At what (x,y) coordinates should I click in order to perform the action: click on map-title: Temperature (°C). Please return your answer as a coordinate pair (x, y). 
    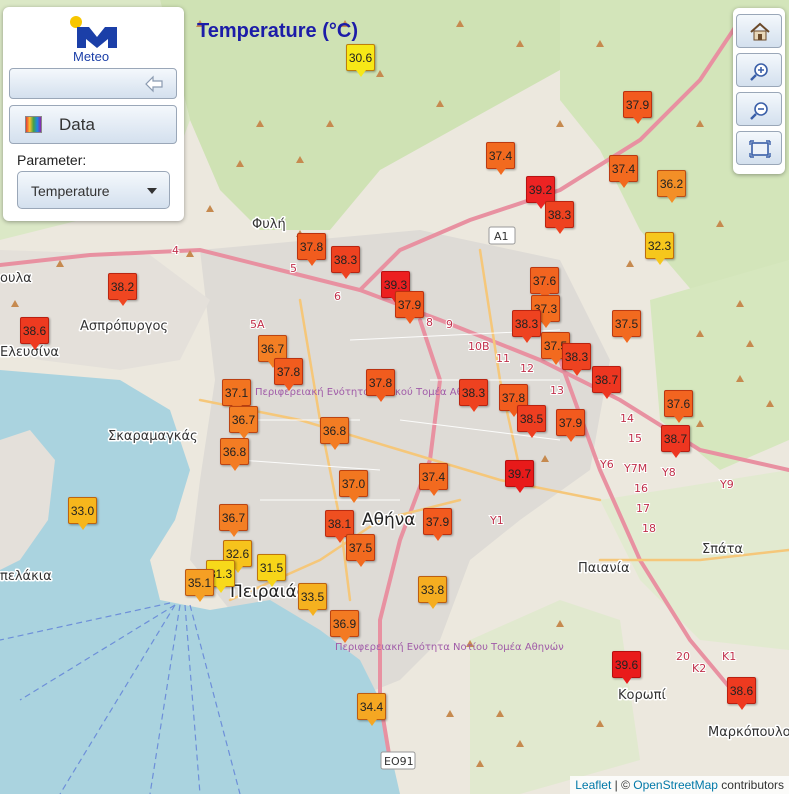
    Looking at the image, I should click on (277, 31).